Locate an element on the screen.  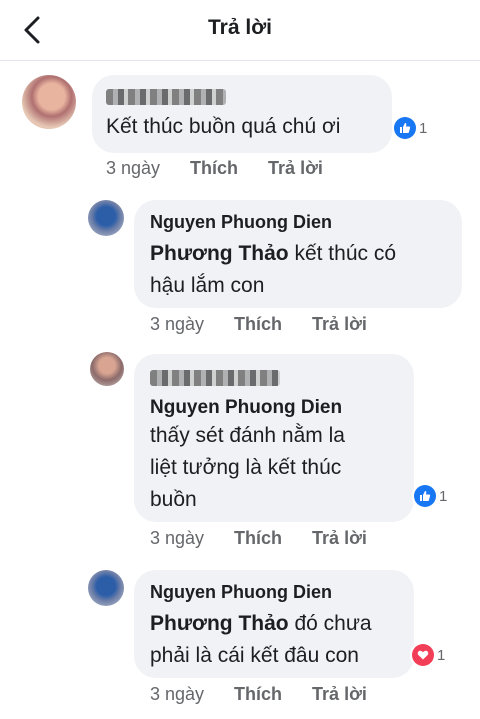
page-title: Trả lời is located at coordinates (240, 27).